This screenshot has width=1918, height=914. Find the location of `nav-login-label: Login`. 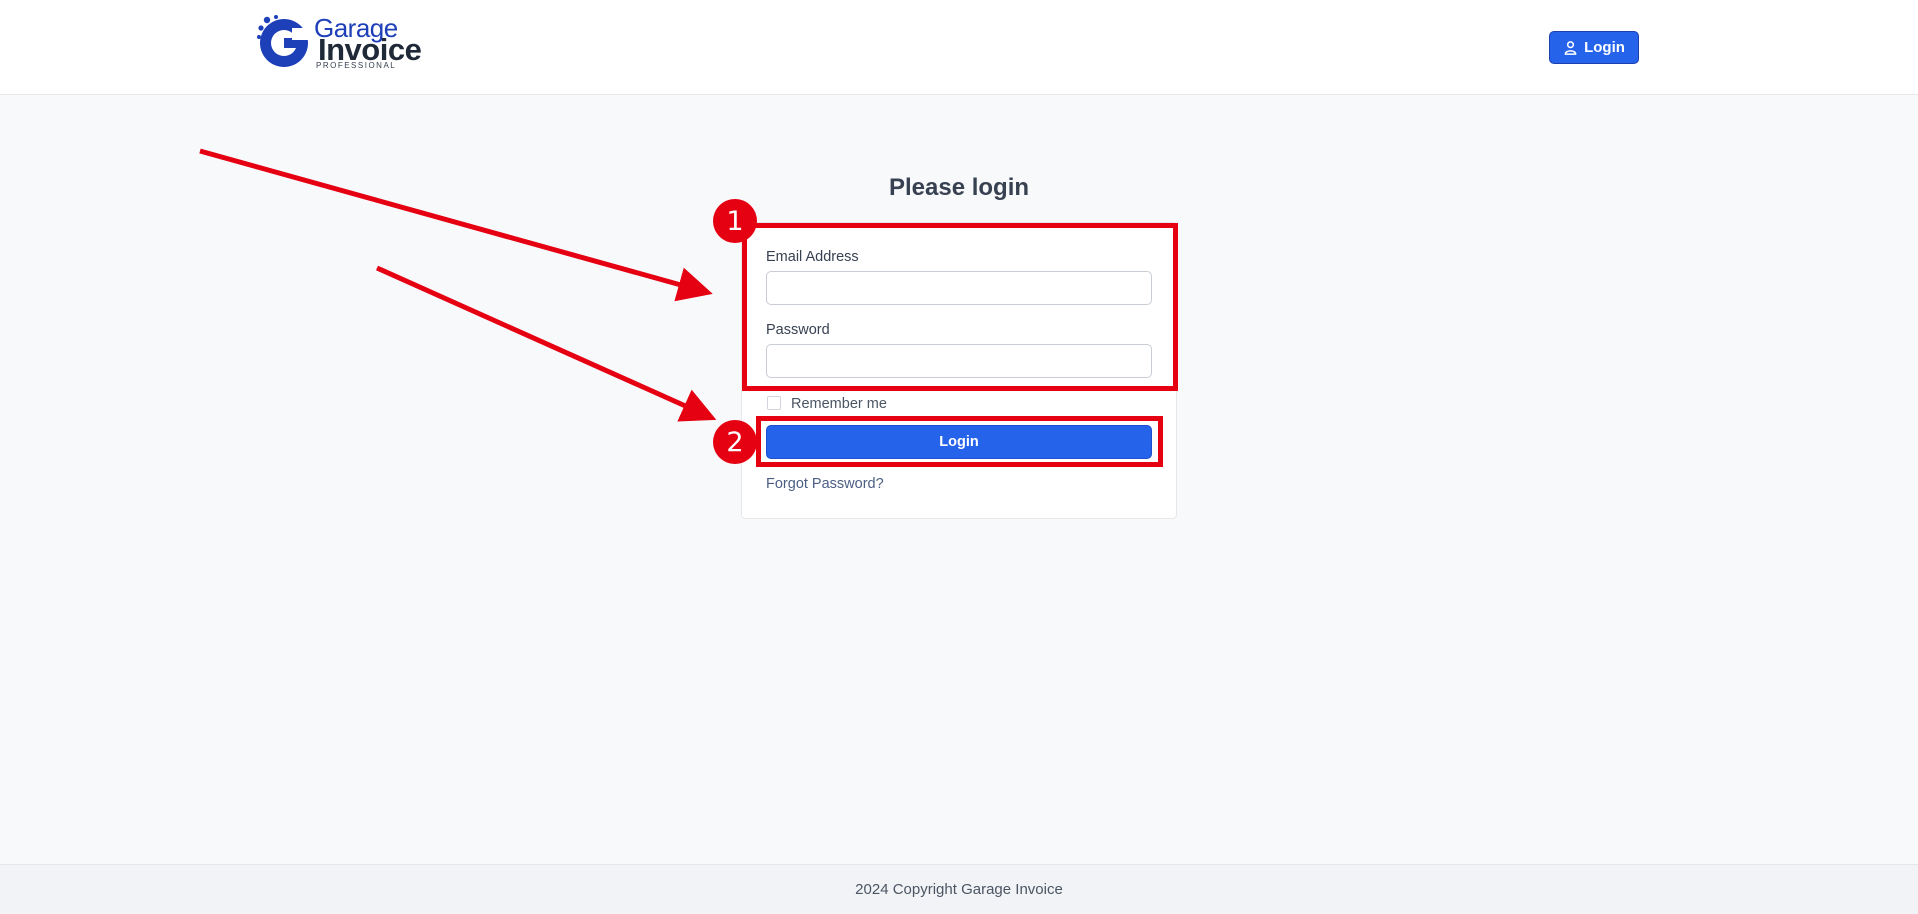

nav-login-label: Login is located at coordinates (1604, 47).